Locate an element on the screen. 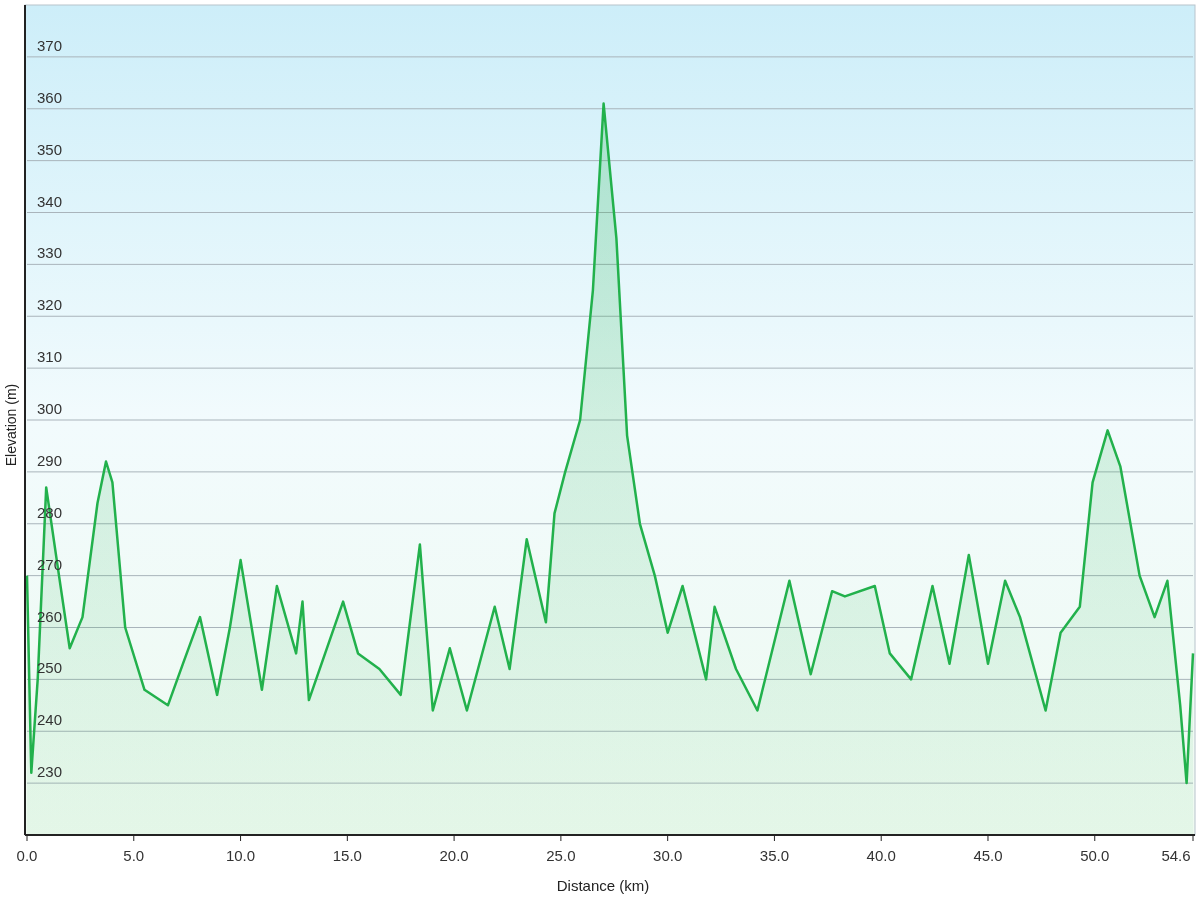 The width and height of the screenshot is (1200, 900). y-axis-title: Elevation (m) is located at coordinates (11, 425).